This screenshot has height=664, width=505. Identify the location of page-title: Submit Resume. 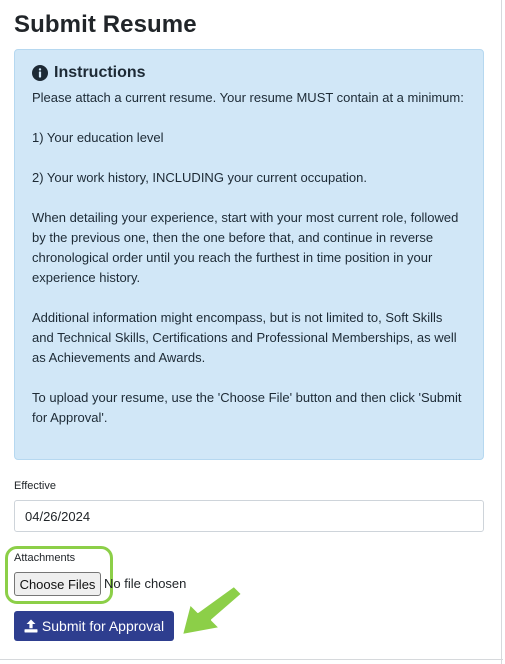
(105, 24).